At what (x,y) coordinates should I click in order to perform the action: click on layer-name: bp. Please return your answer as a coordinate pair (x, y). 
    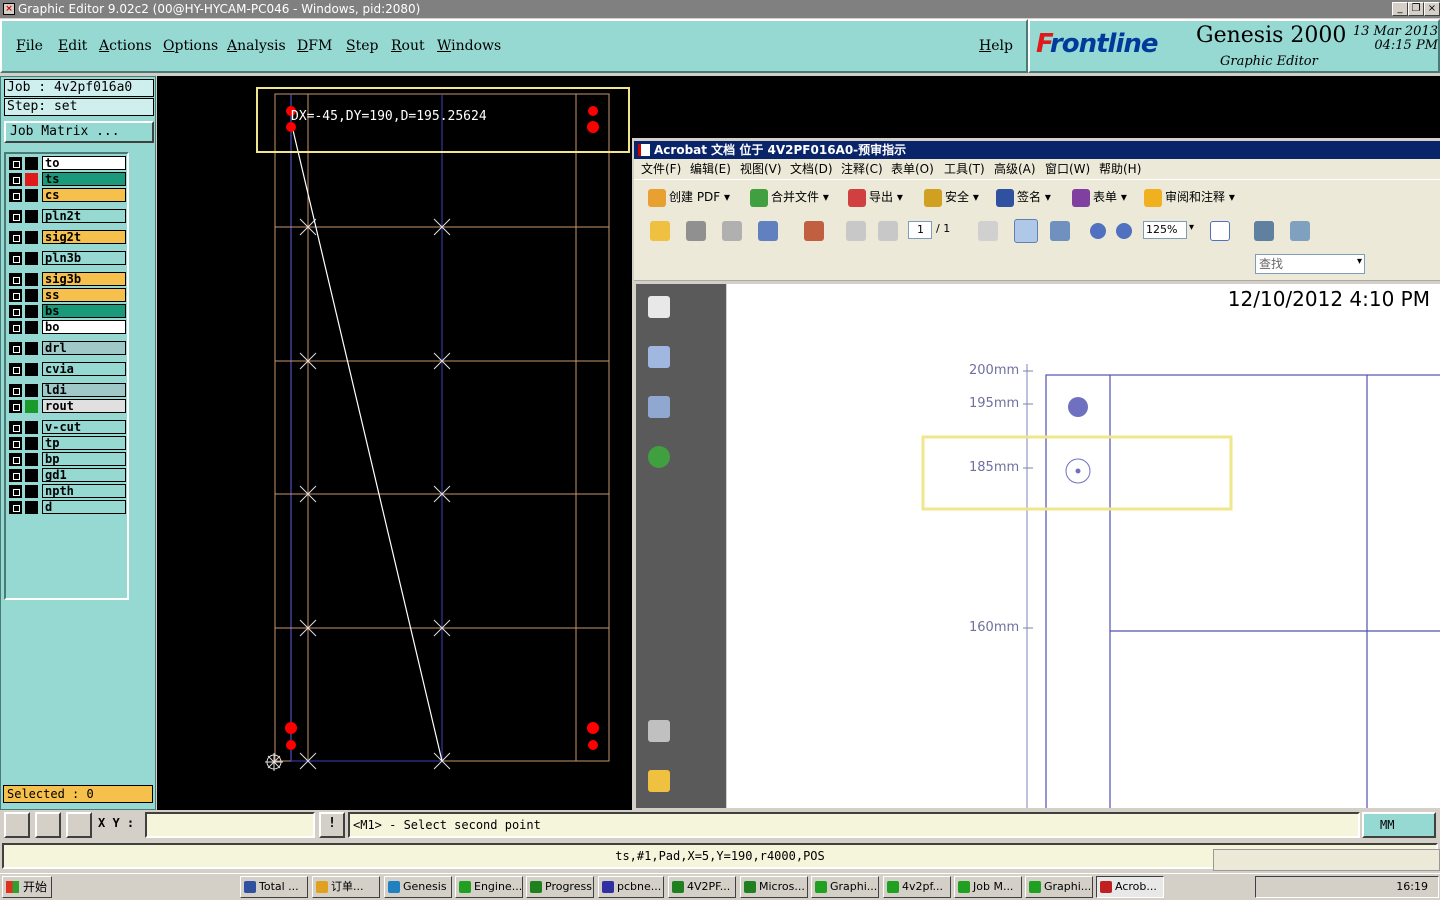
    Looking at the image, I should click on (84, 459).